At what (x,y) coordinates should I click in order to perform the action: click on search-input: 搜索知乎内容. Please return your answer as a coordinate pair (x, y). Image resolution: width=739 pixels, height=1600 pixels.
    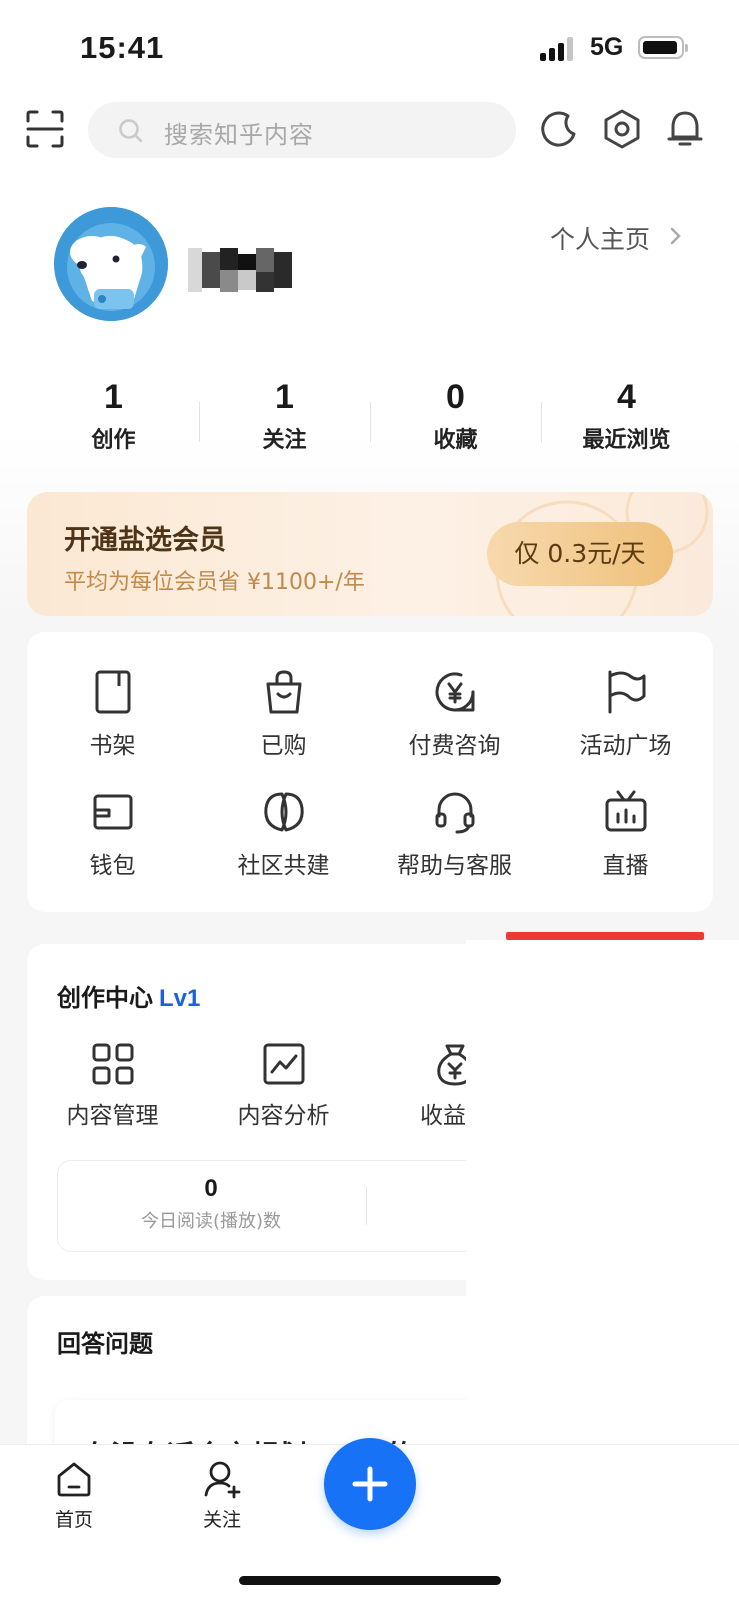
    Looking at the image, I should click on (302, 130).